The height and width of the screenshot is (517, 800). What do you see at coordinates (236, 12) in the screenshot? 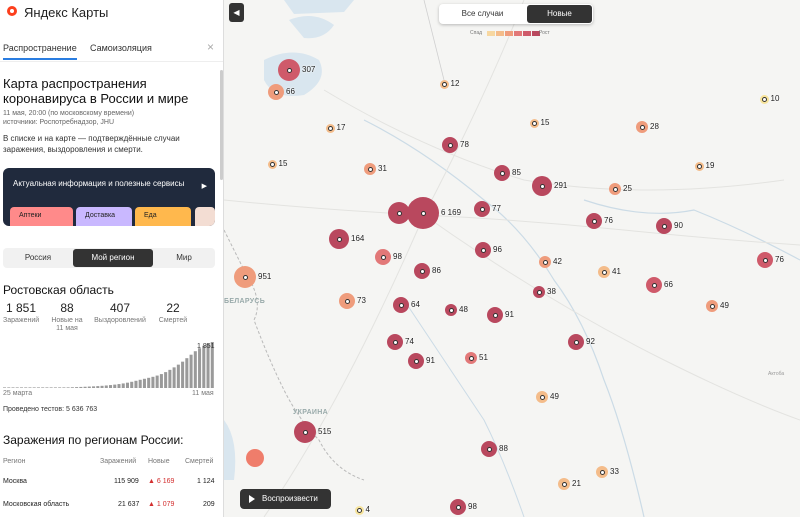
I see `collapse-panel-button: ◀` at bounding box center [236, 12].